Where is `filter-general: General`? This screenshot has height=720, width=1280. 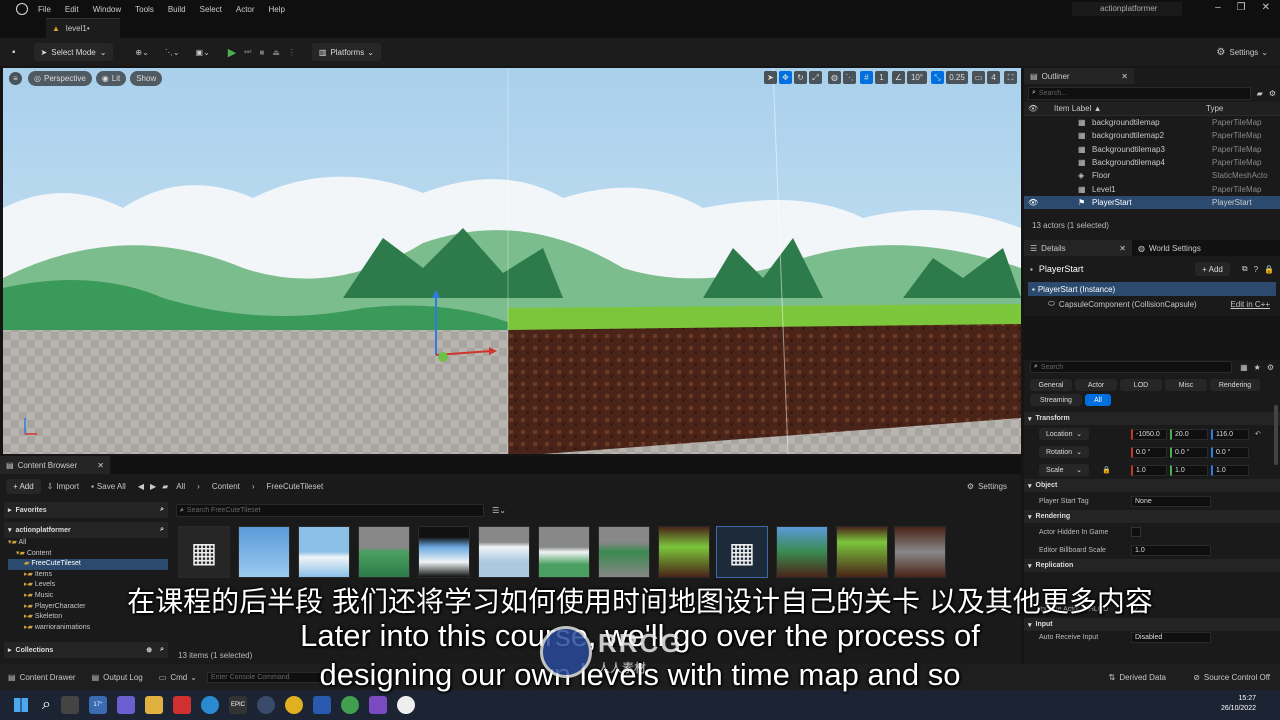 filter-general: General is located at coordinates (1051, 385).